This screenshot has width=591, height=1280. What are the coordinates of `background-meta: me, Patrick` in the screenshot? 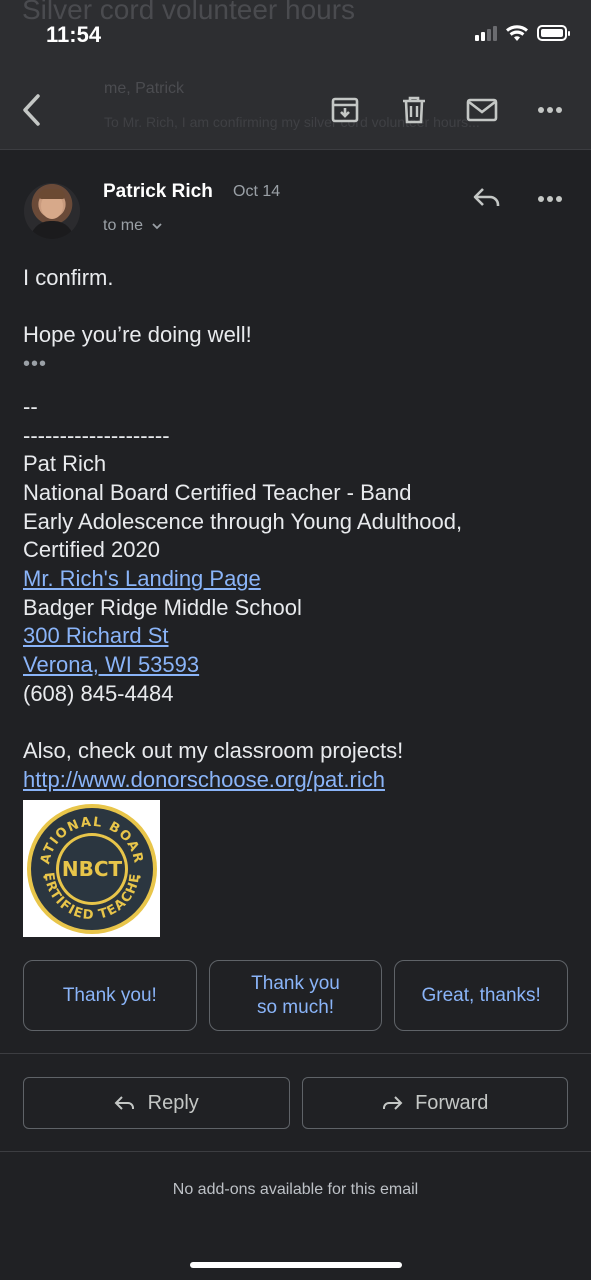 It's located at (144, 88).